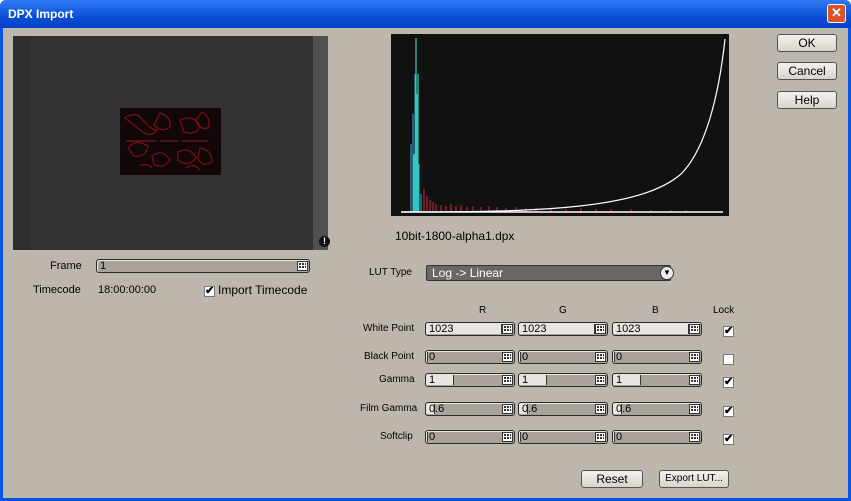 Image resolution: width=851 pixels, height=501 pixels. I want to click on window-title: DPX Import, so click(41, 14).